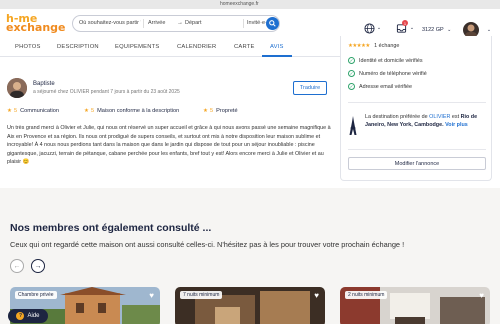 This screenshot has width=500, height=324. I want to click on help-label: Aide, so click(33, 316).